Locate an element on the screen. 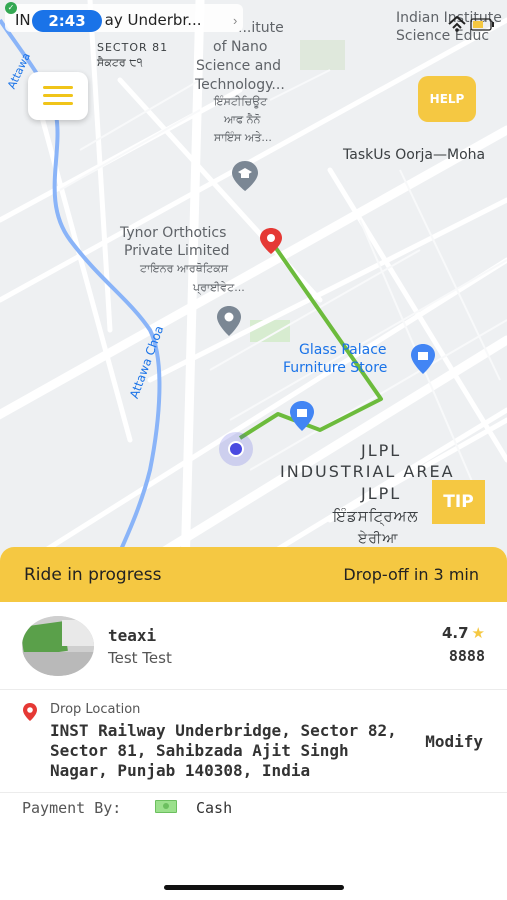  battery-icon is located at coordinates (482, 24).